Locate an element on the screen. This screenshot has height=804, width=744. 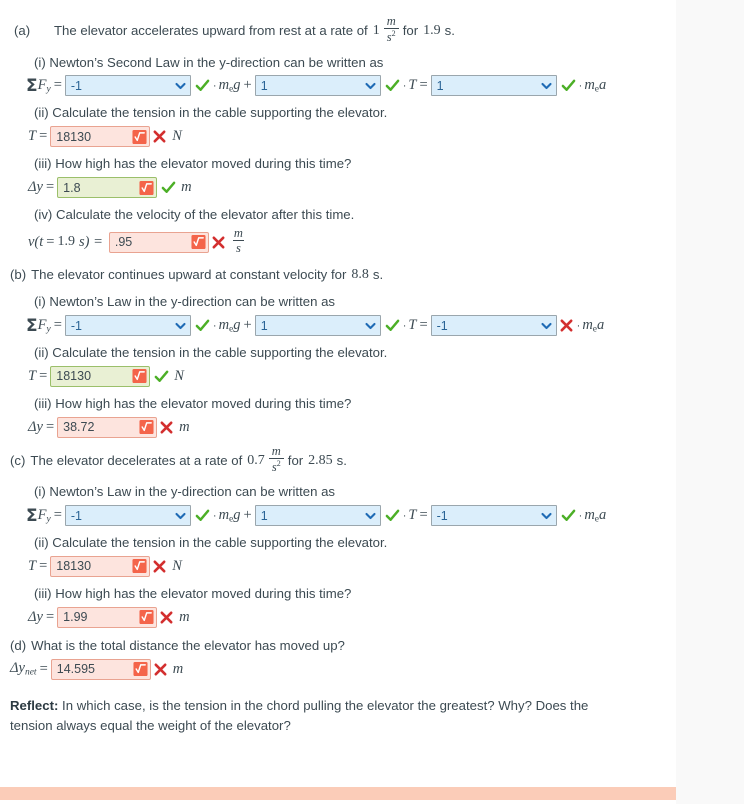
input-a-tension: 18130 is located at coordinates (100, 137).